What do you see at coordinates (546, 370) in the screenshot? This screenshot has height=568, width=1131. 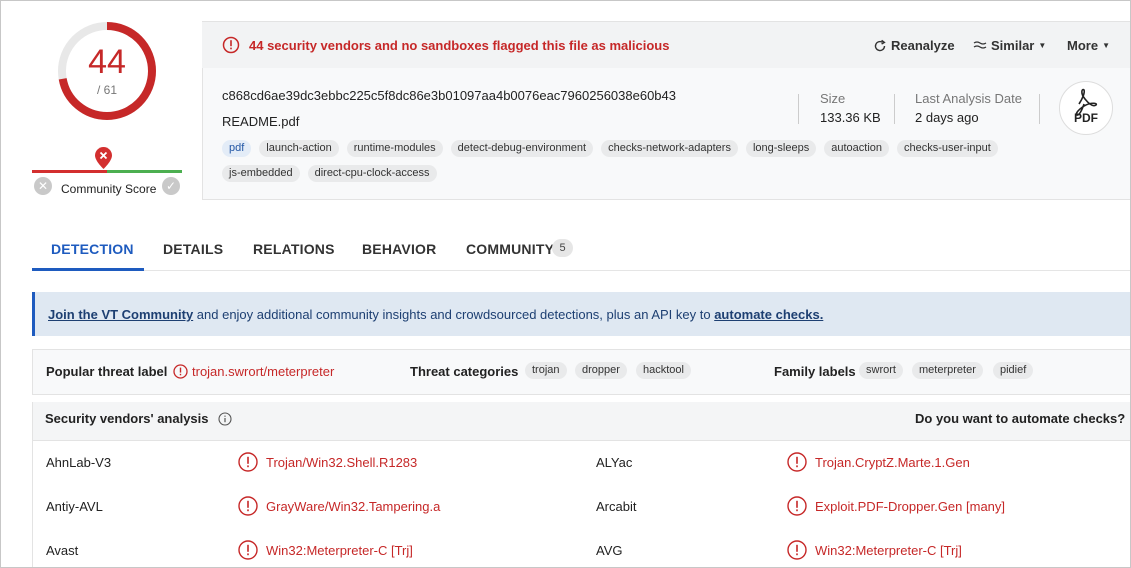 I see `threat-category-chip: trojan` at bounding box center [546, 370].